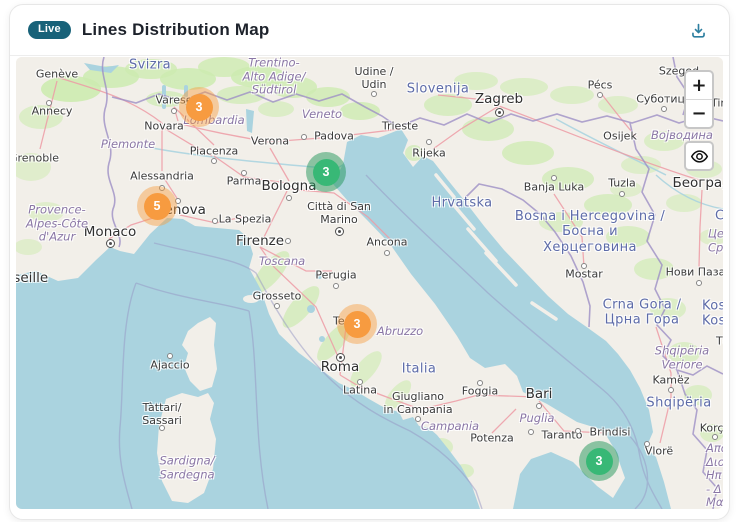 This screenshot has width=737, height=522. I want to click on download-button, so click(698, 30).